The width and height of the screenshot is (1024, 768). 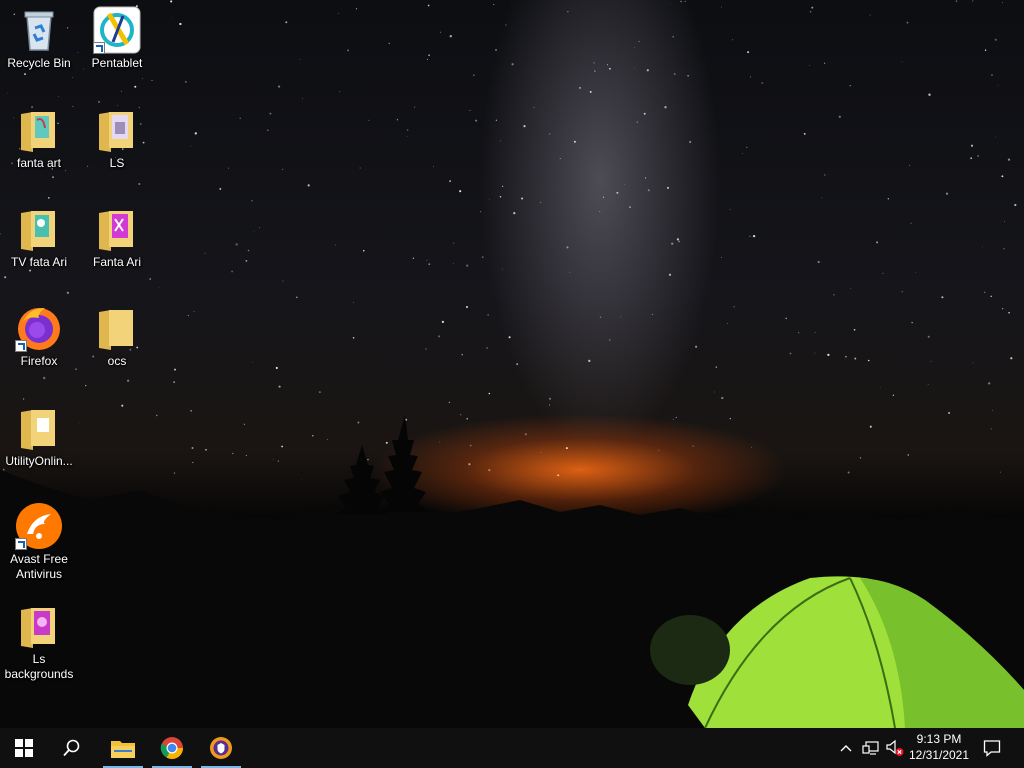 I want to click on search-button, so click(x=72, y=748).